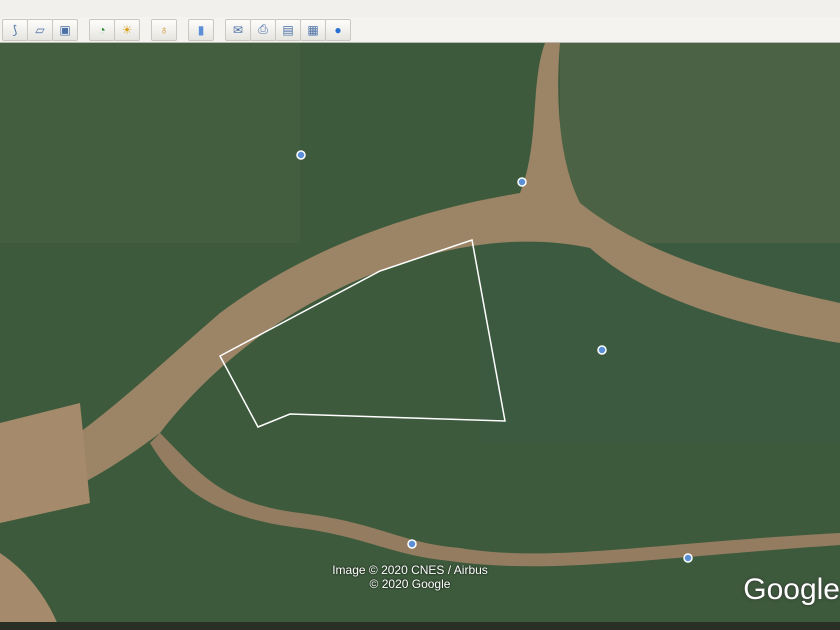 This screenshot has width=840, height=630. I want to click on email-icon: ✉, so click(238, 29).